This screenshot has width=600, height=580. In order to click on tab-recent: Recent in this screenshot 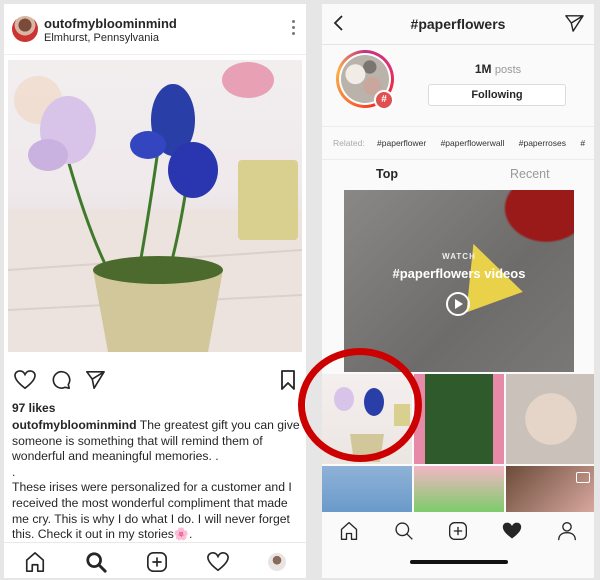, I will do `click(530, 174)`.